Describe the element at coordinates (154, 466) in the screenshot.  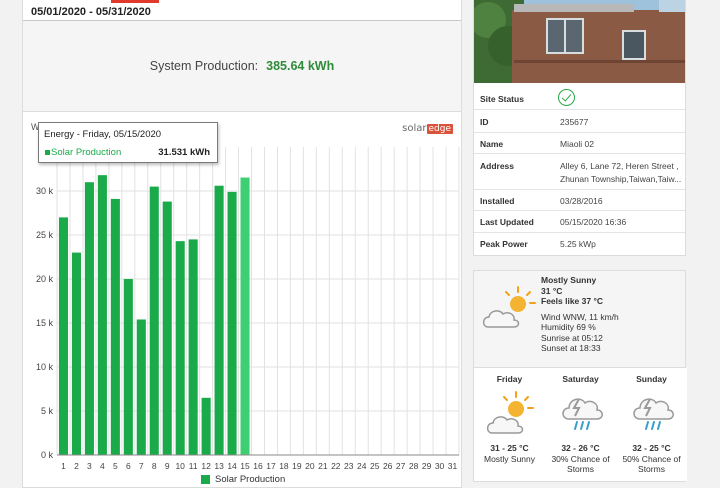
I see `x-tick-label: 8` at that location.